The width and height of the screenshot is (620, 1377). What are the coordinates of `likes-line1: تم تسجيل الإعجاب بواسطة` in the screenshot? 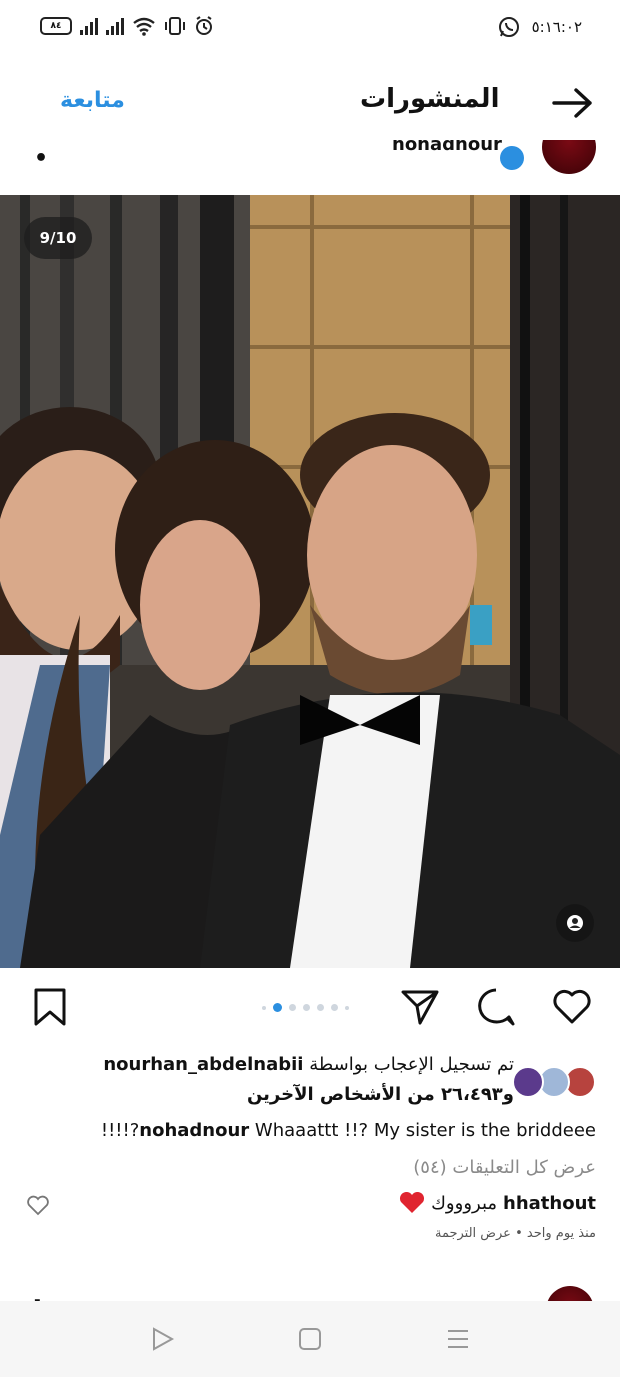 It's located at (411, 1064).